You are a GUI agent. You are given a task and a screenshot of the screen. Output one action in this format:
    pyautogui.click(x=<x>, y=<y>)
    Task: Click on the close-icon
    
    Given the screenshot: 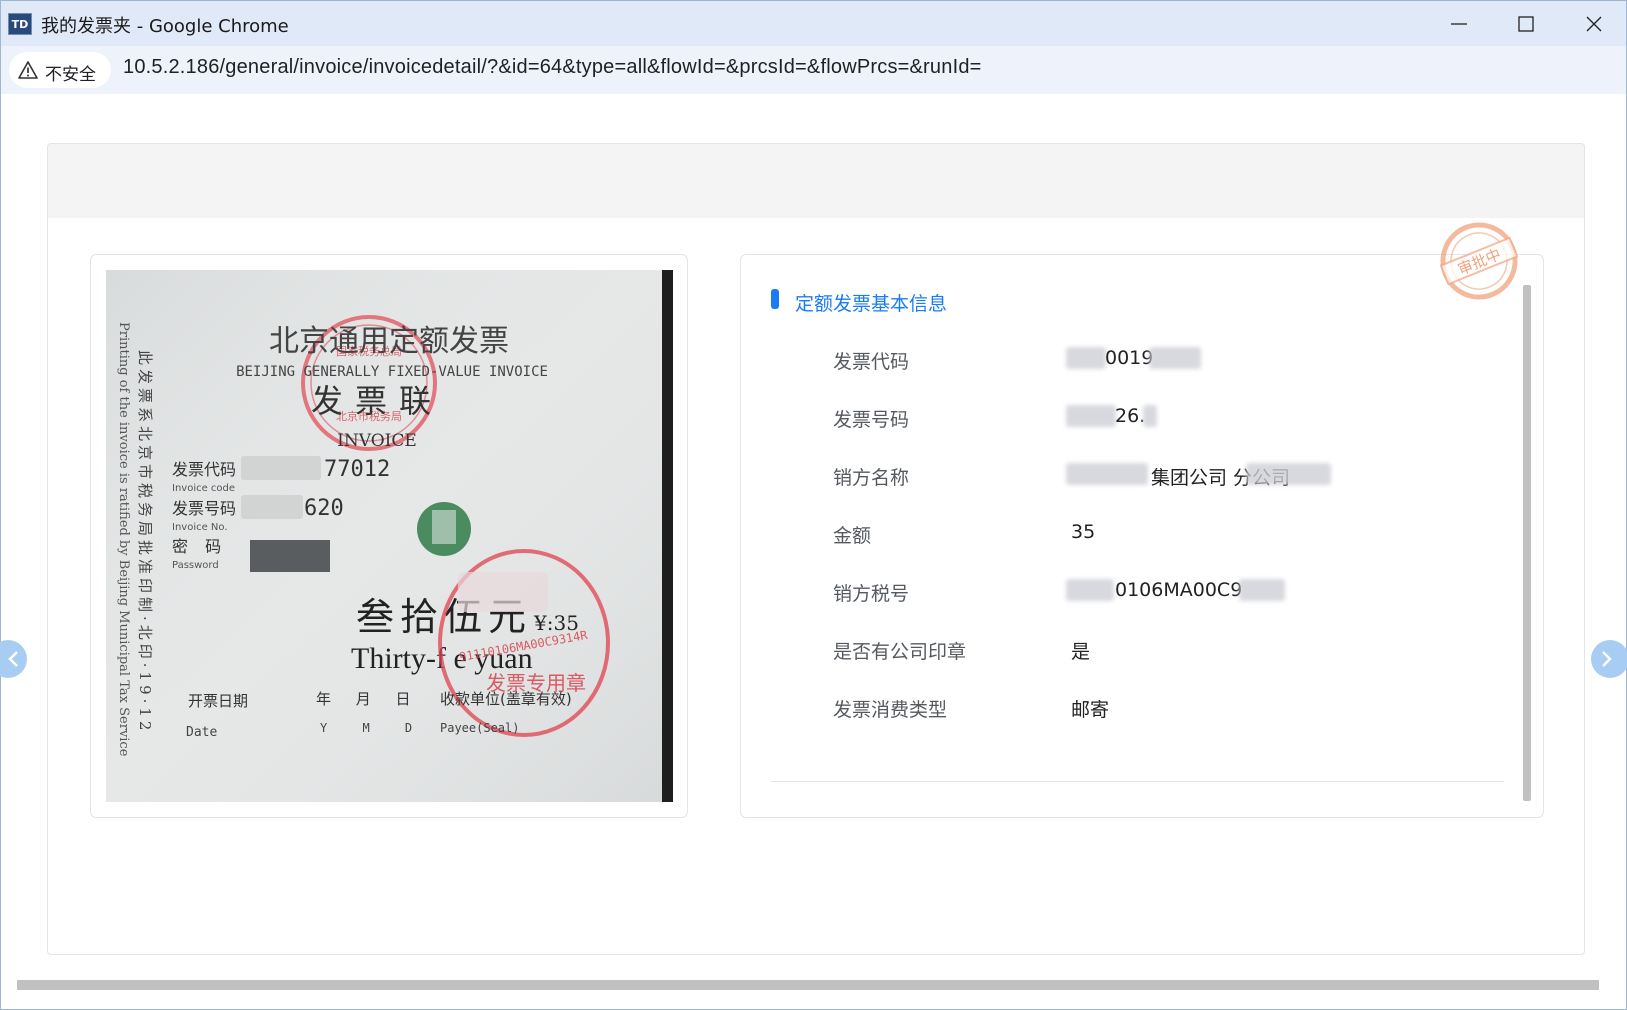 What is the action you would take?
    pyautogui.click(x=1594, y=24)
    